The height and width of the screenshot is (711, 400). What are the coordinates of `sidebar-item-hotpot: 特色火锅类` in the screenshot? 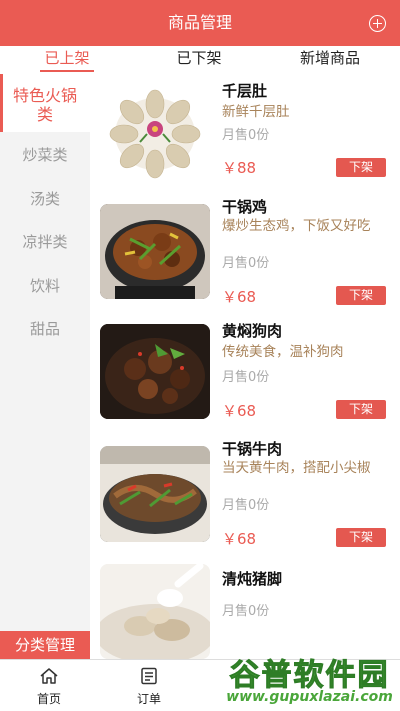 It's located at (45, 103).